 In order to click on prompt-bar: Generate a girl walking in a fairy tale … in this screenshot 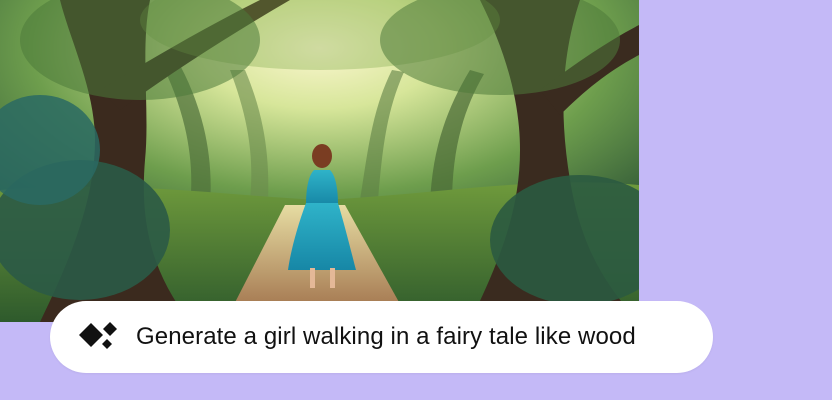, I will do `click(381, 337)`.